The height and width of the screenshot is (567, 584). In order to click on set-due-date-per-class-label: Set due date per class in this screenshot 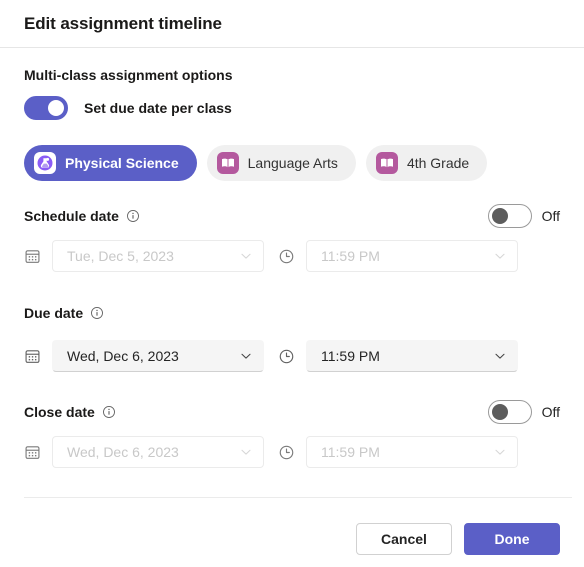, I will do `click(158, 108)`.